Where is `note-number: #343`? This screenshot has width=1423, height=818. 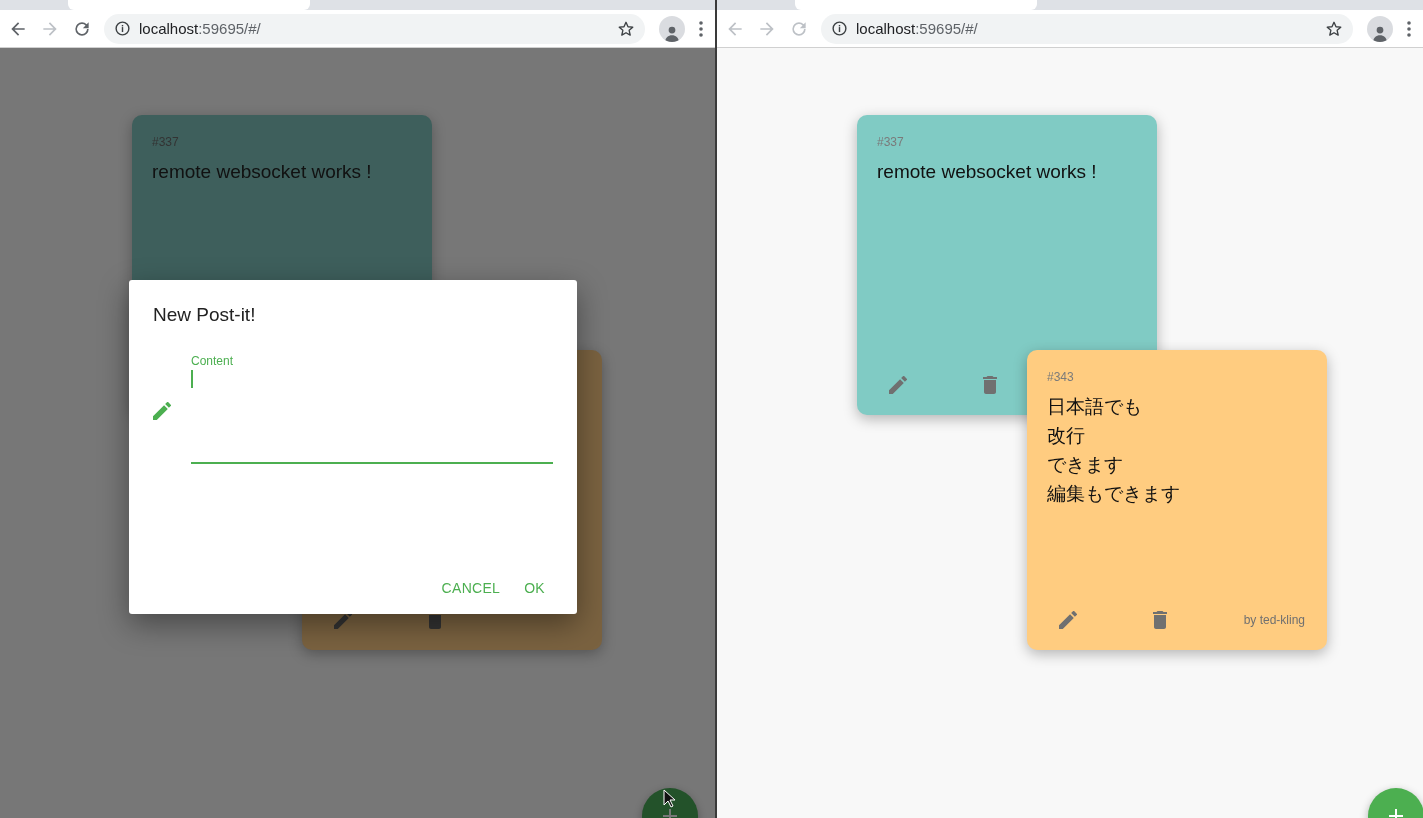 note-number: #343 is located at coordinates (1061, 377).